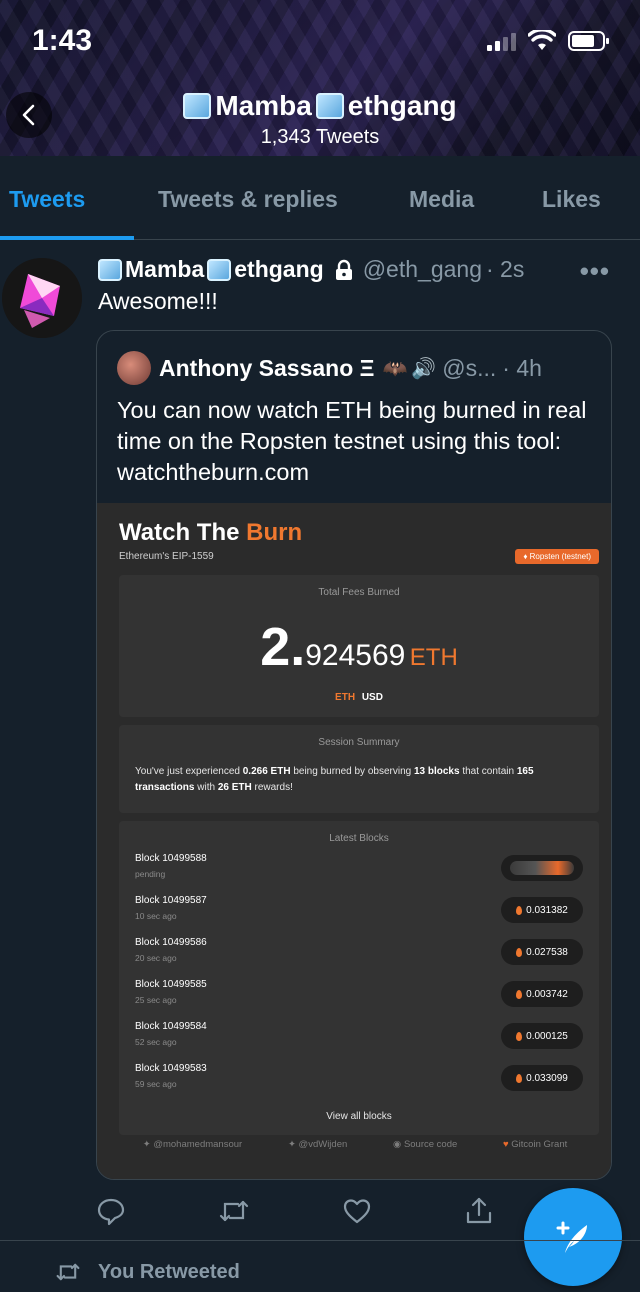 The height and width of the screenshot is (1292, 640). I want to click on burned-amount-pill: 0.027538, so click(542, 952).